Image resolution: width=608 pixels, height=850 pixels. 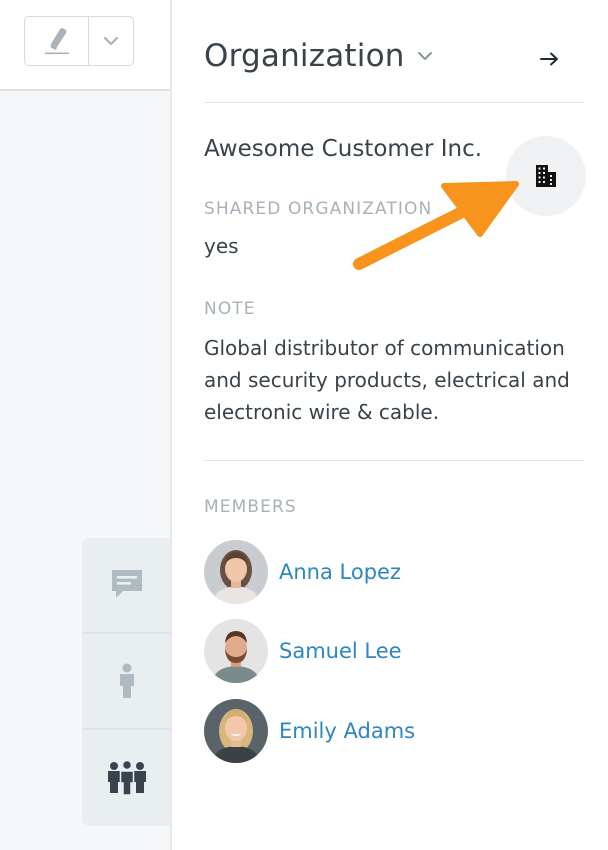 I want to click on sidebar-tab-ticket, so click(x=127, y=586).